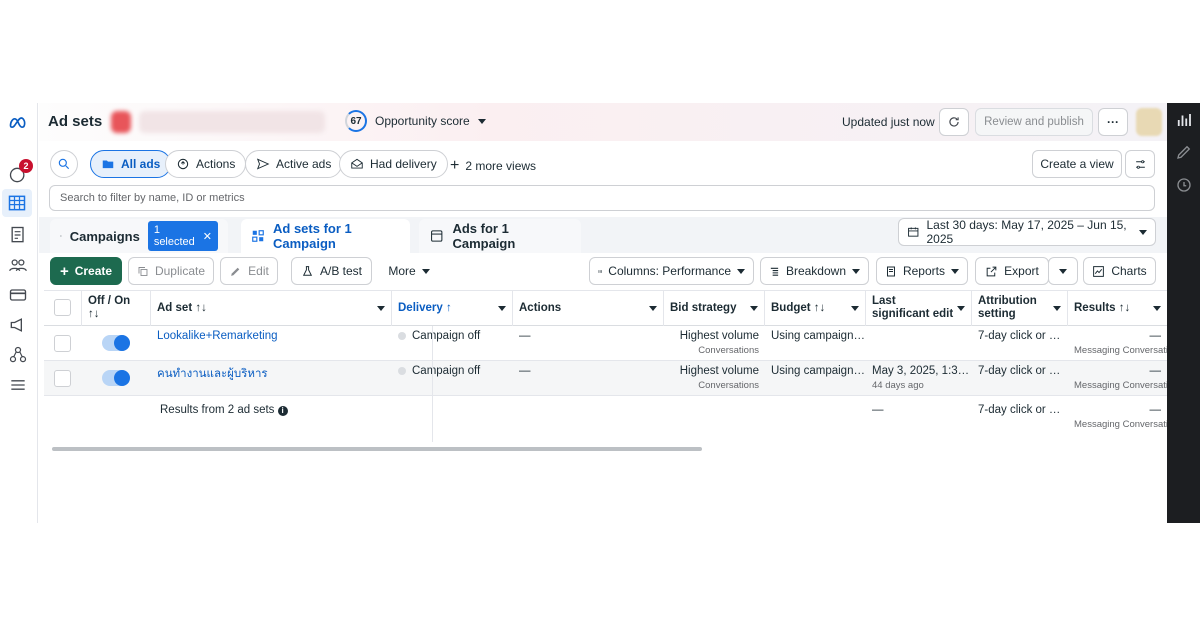 This screenshot has width=1200, height=627. What do you see at coordinates (878, 410) in the screenshot?
I see `summary-last-edit: —` at bounding box center [878, 410].